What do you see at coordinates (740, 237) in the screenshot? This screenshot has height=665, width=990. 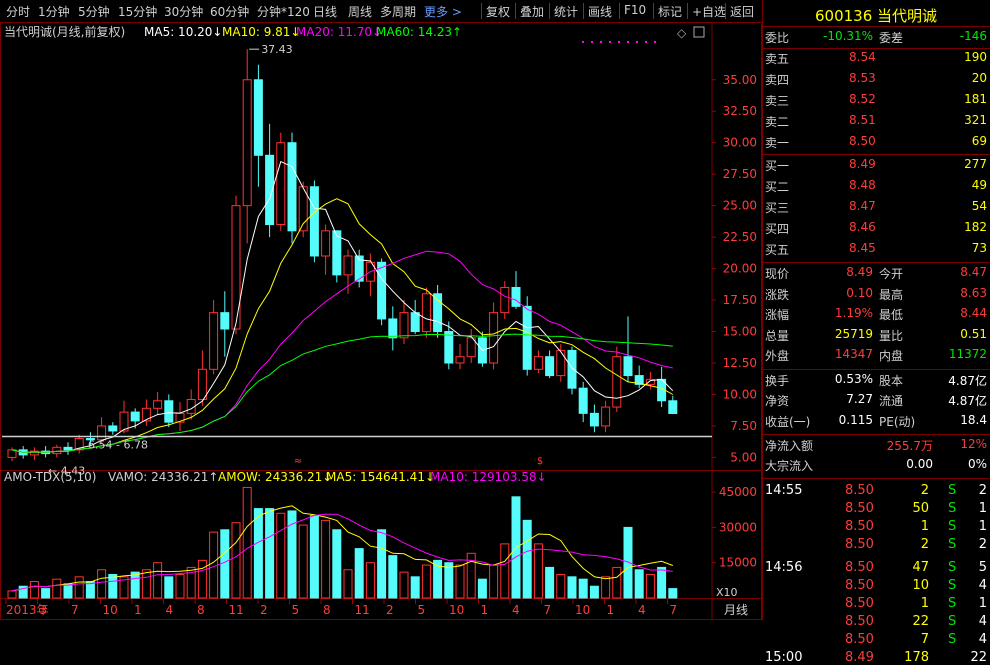 I see `price-tick-label: 22.50` at bounding box center [740, 237].